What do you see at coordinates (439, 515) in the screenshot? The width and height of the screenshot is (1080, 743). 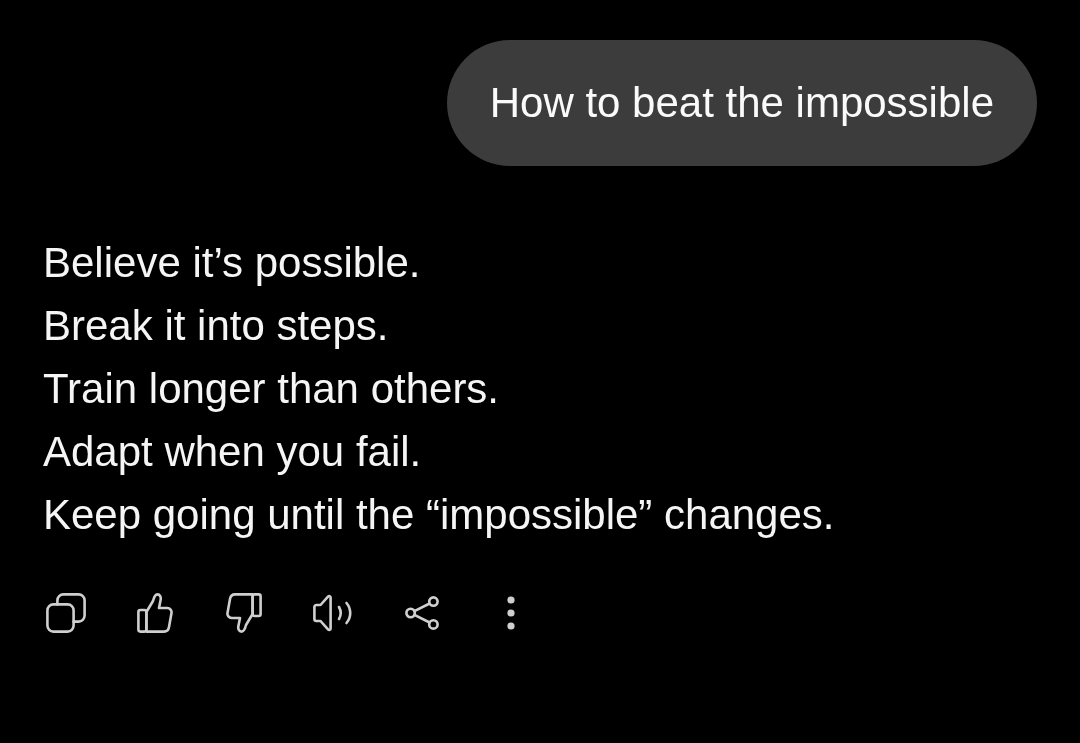 I see `response-text: Keep going until the “impossible” changes.` at bounding box center [439, 515].